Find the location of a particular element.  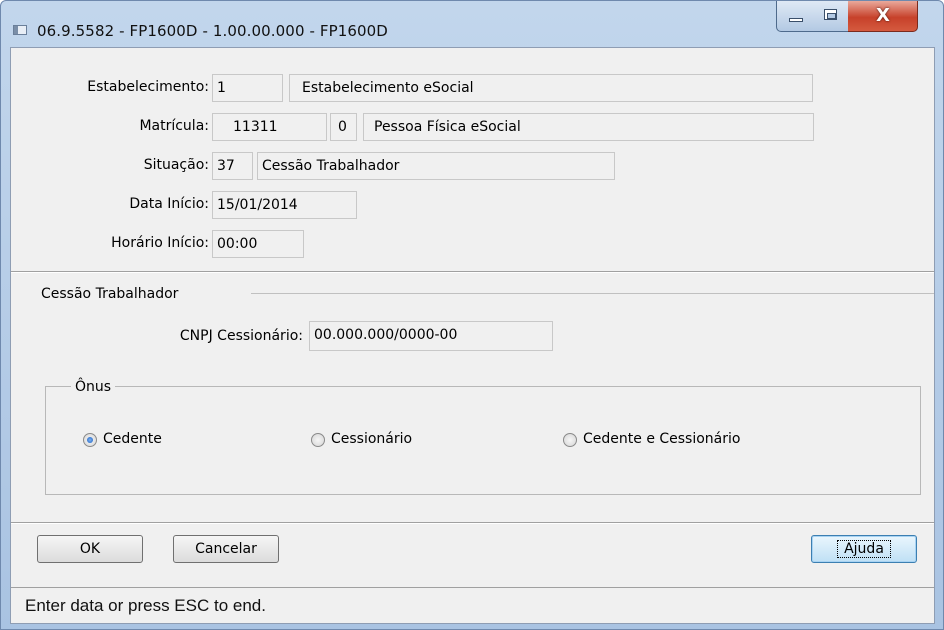

cessao-group-line is located at coordinates (592, 293).